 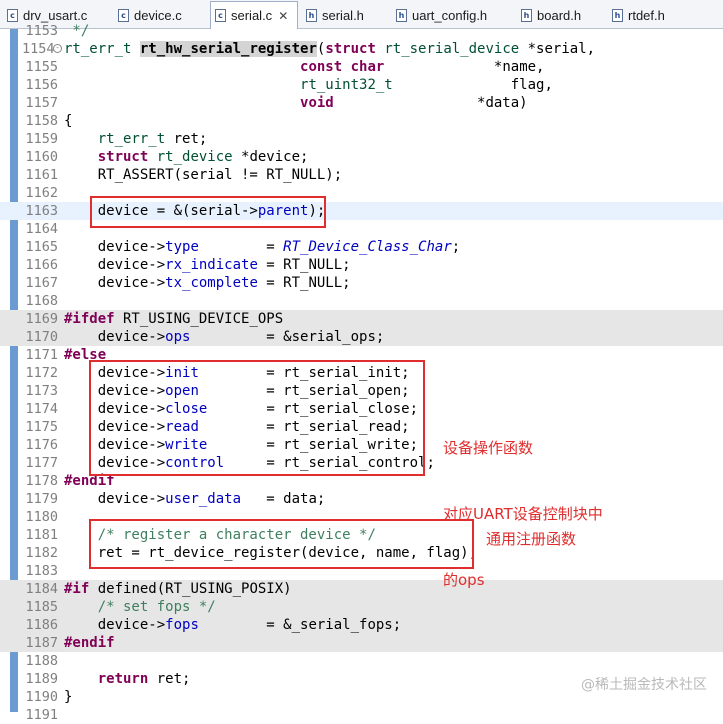 What do you see at coordinates (178, 337) in the screenshot?
I see `code-token: ops` at bounding box center [178, 337].